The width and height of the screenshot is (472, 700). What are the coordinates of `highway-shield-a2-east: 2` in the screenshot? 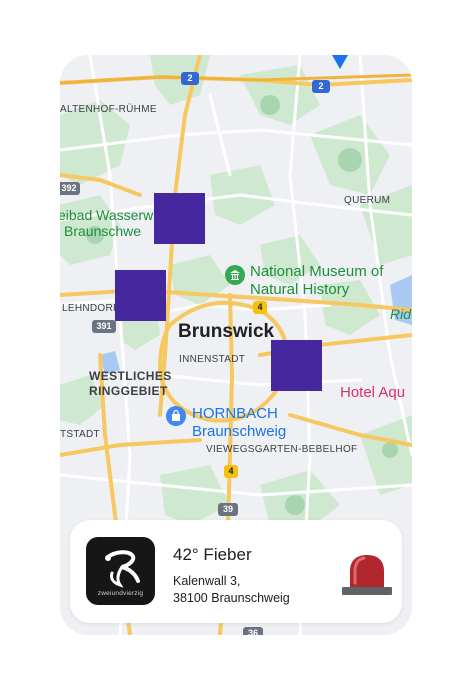 It's located at (321, 86).